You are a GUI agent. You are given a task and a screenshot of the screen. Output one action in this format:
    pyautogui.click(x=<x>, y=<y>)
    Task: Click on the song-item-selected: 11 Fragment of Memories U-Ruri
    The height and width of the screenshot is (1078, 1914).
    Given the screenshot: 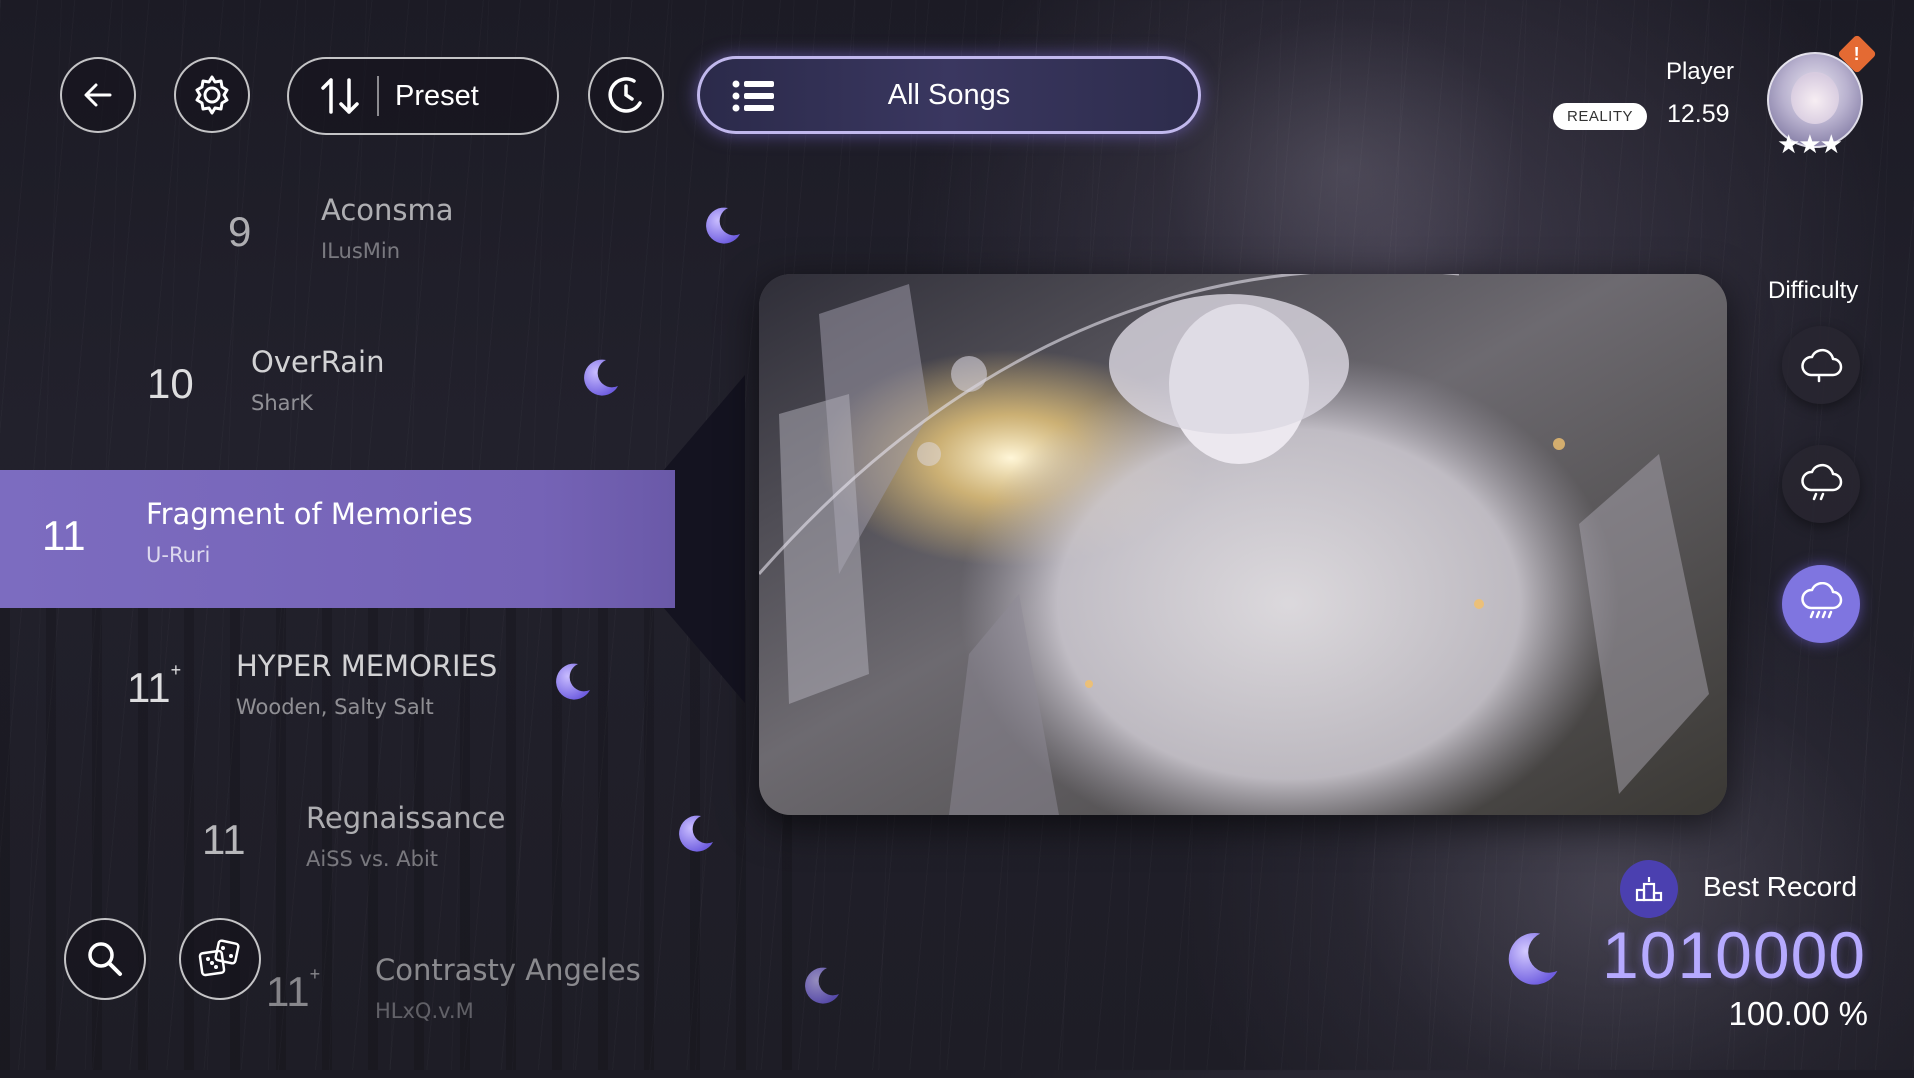 What is the action you would take?
    pyautogui.click(x=350, y=553)
    